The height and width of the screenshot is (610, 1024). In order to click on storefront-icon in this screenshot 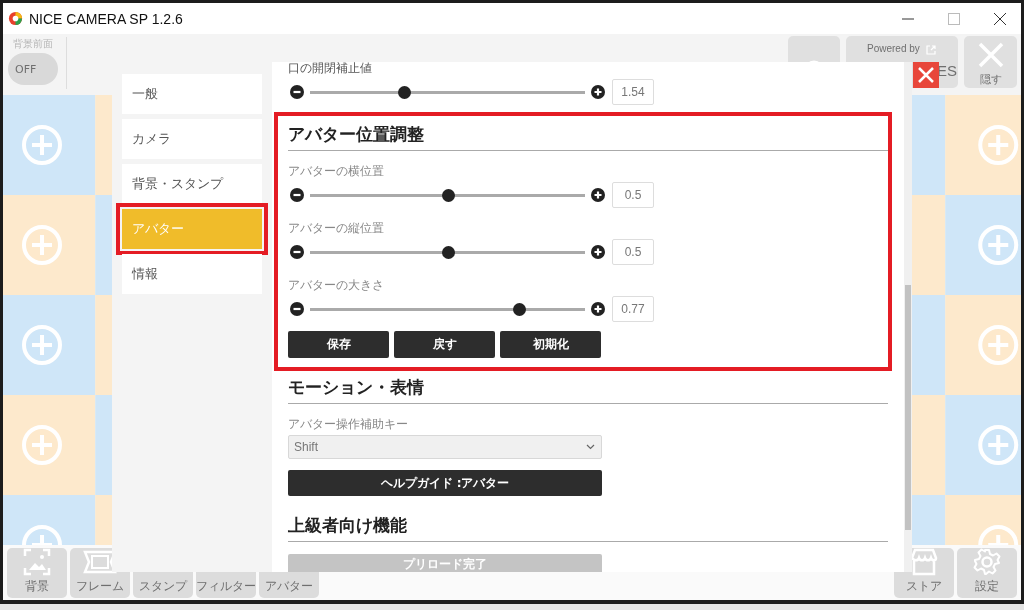, I will do `click(924, 562)`.